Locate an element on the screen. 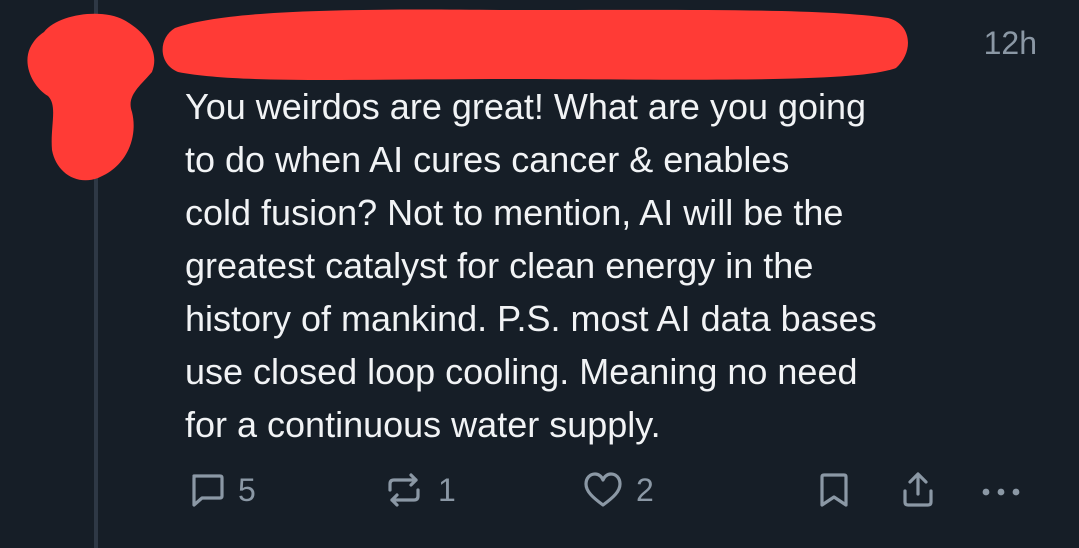 The height and width of the screenshot is (548, 1079). share-button is located at coordinates (918, 490).